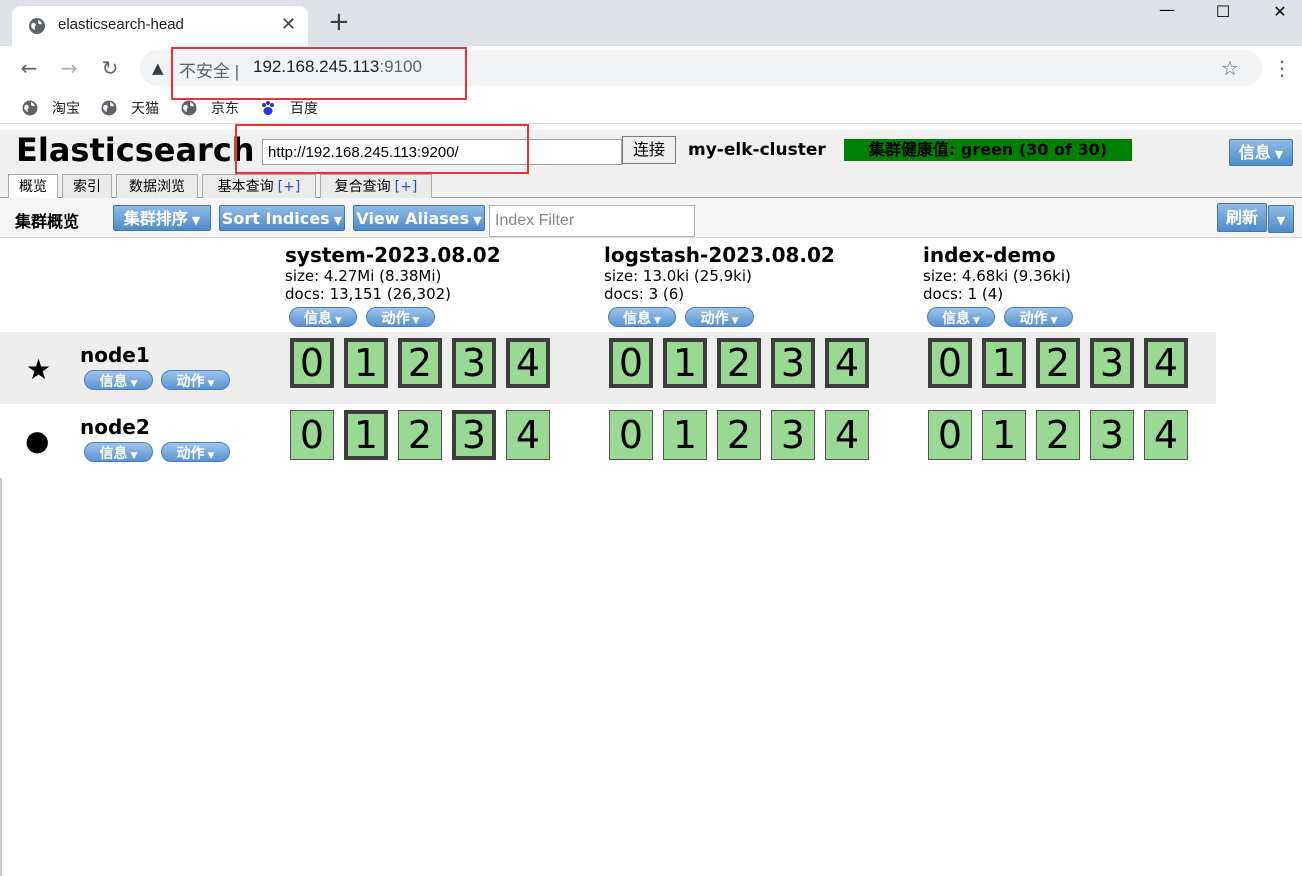 The image size is (1302, 876). I want to click on chevron-down-icon: ▼, so click(1281, 220).